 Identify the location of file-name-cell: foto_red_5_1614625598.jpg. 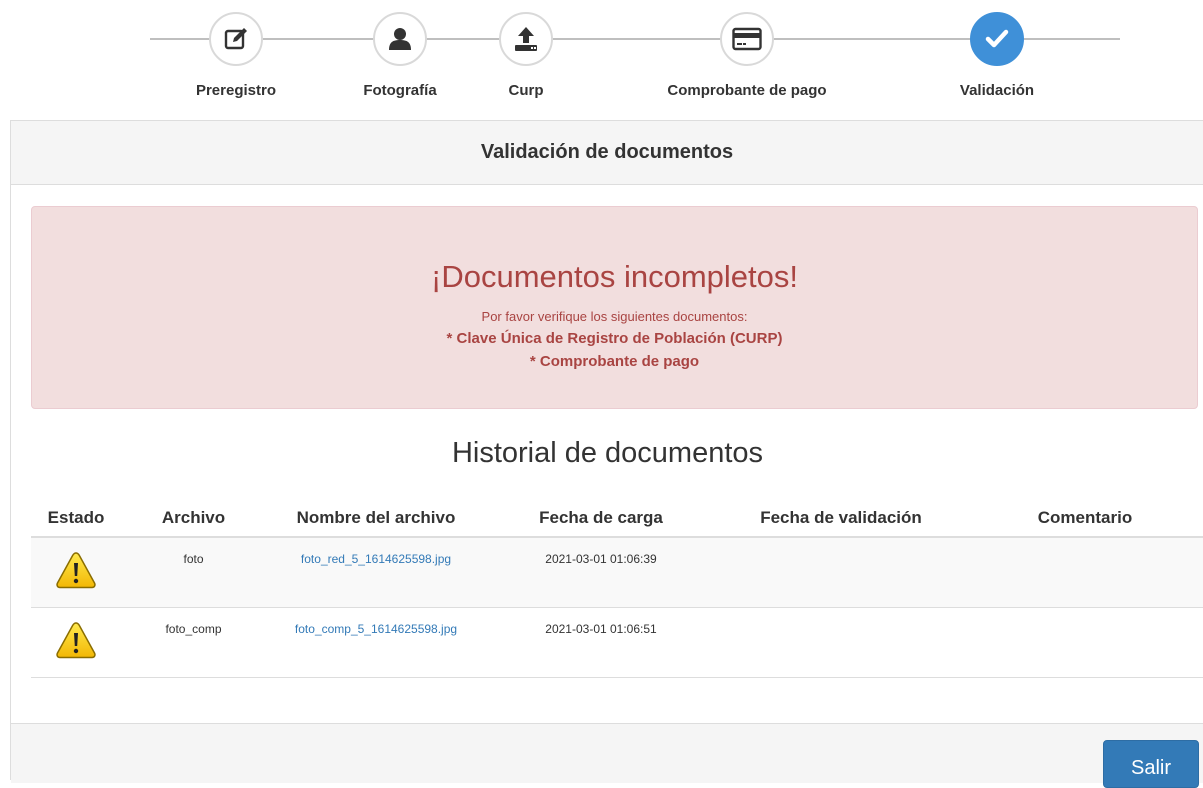
(376, 572).